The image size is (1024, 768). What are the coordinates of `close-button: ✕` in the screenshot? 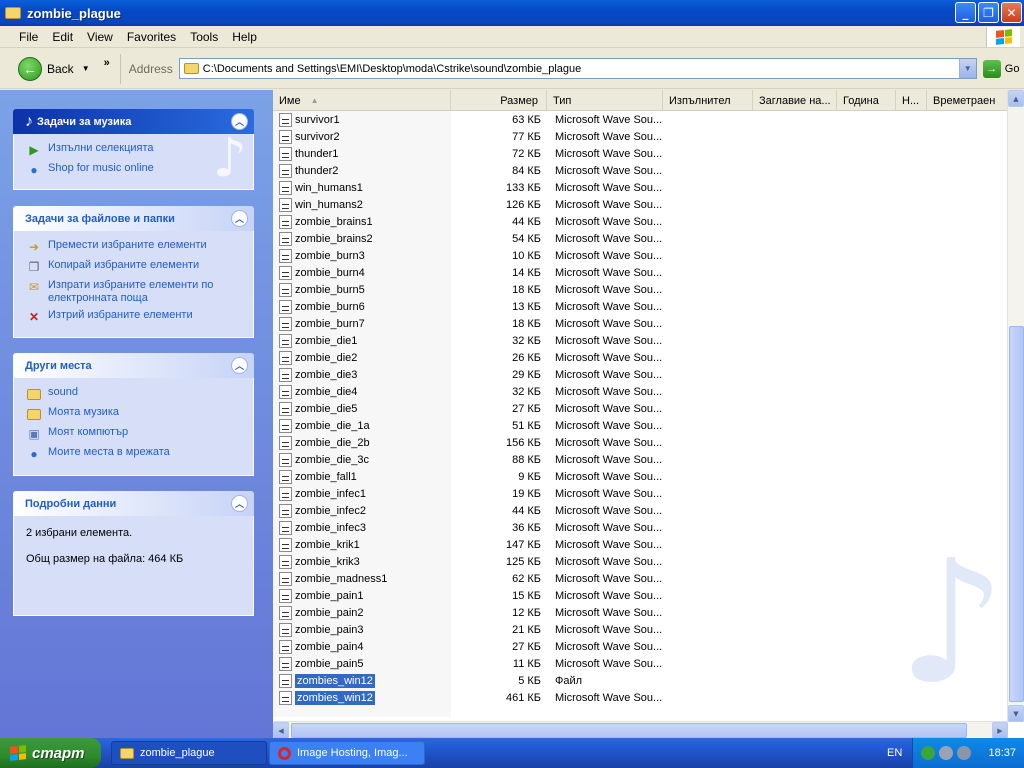 It's located at (1011, 12).